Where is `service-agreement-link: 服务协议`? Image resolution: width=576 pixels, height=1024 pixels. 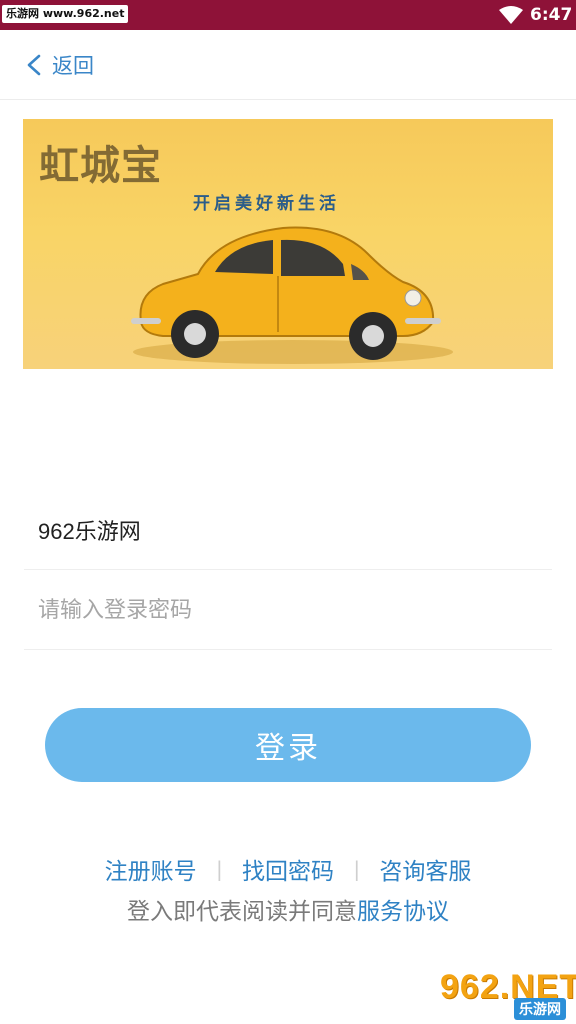
service-agreement-link: 服务协议 is located at coordinates (403, 912).